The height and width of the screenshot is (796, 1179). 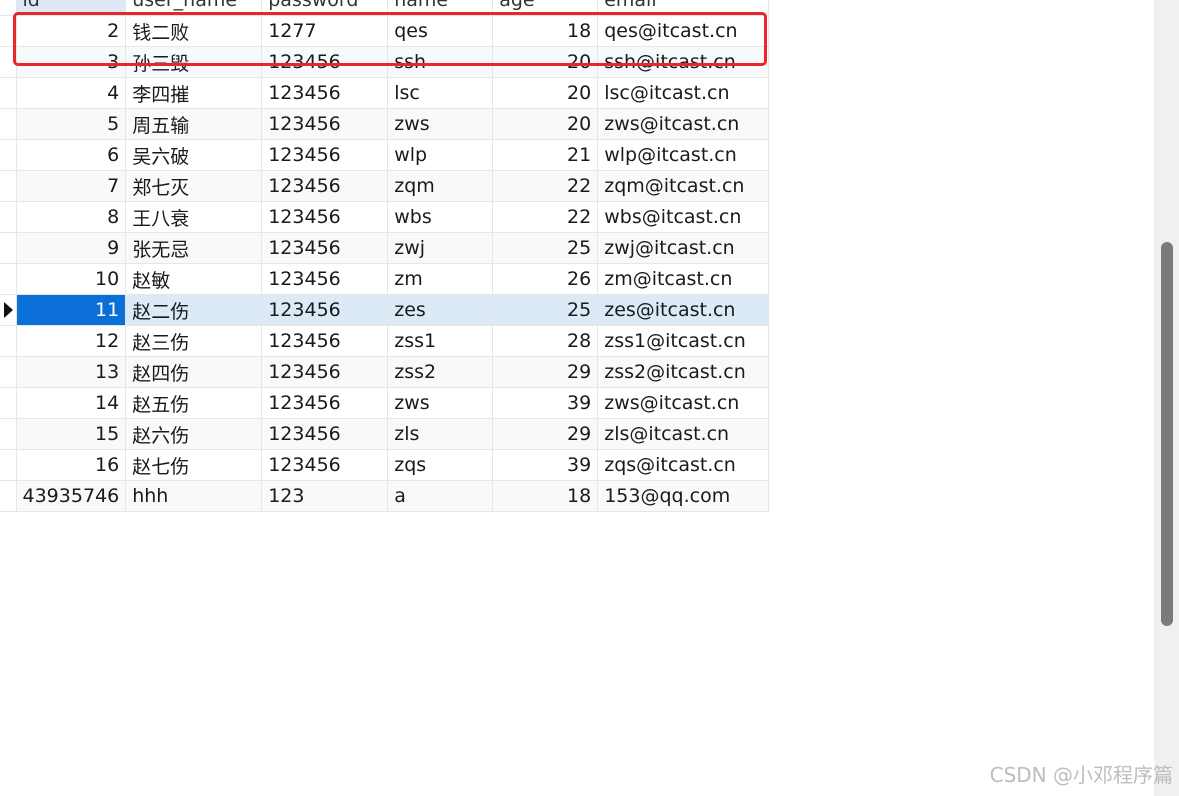 I want to click on cell-id: 11, so click(x=71, y=310).